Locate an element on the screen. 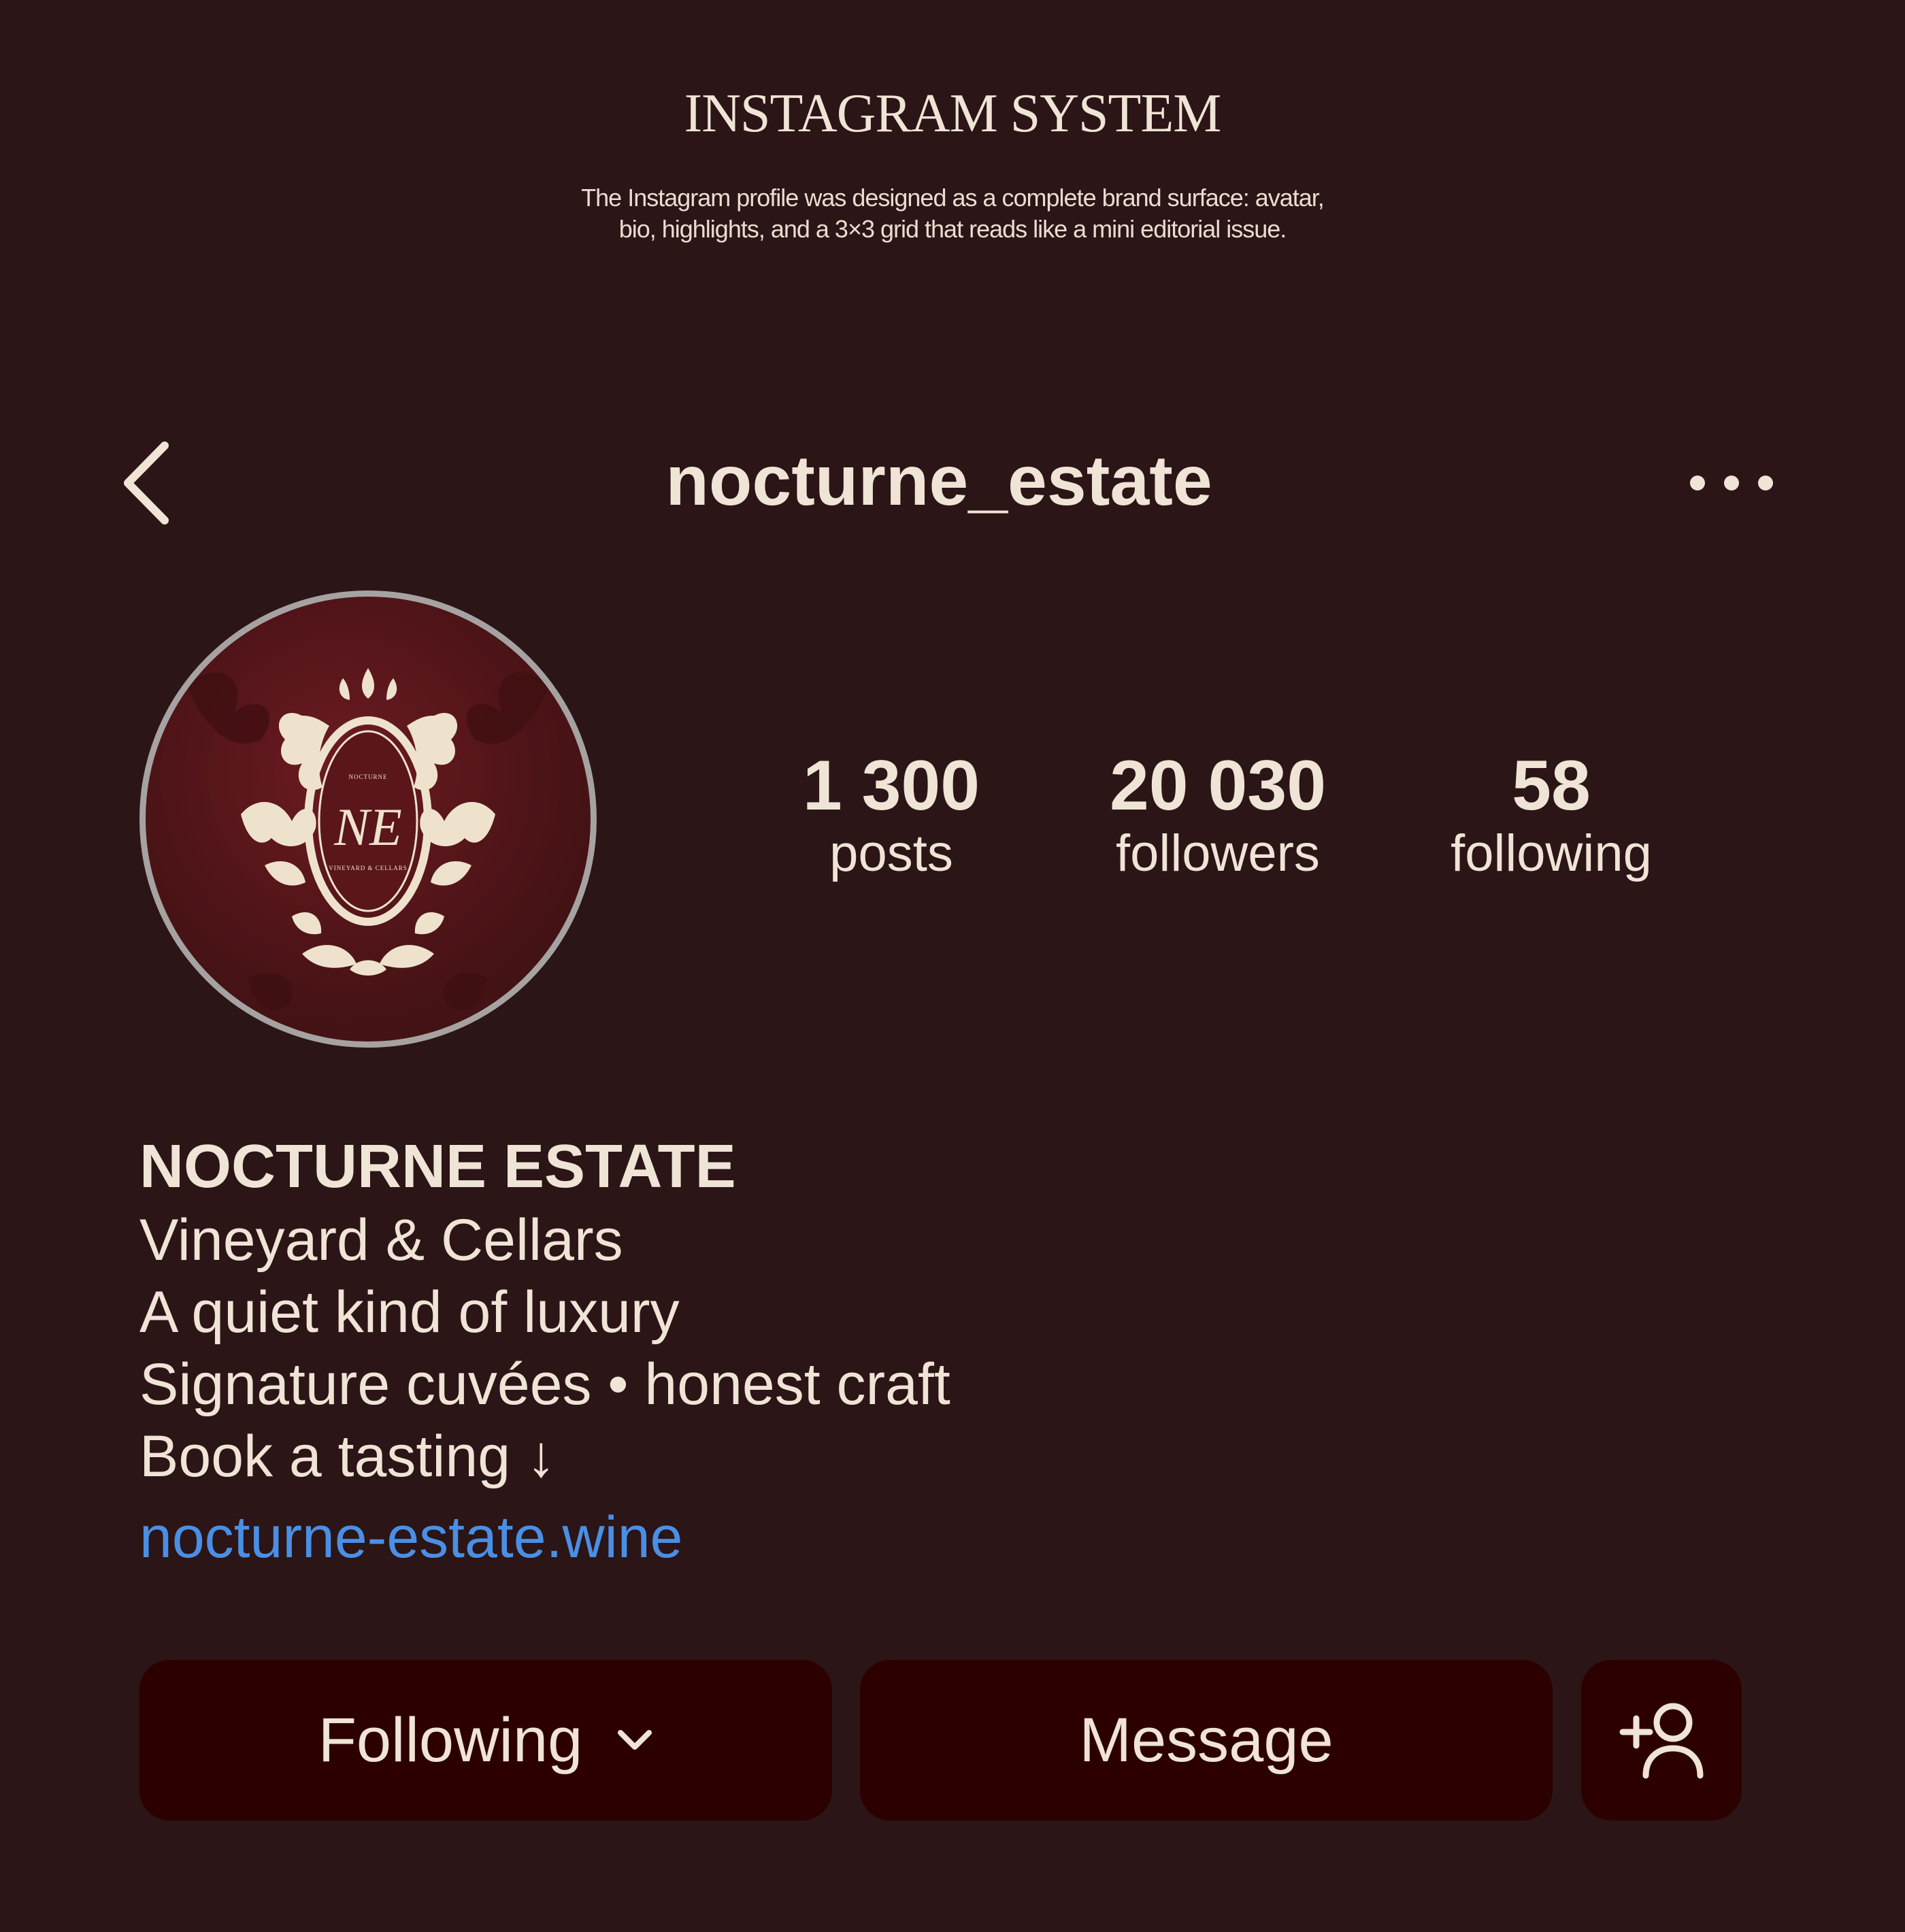 This screenshot has width=1905, height=1932. bio-website-link: nocturne-estate.wine is located at coordinates (544, 1537).